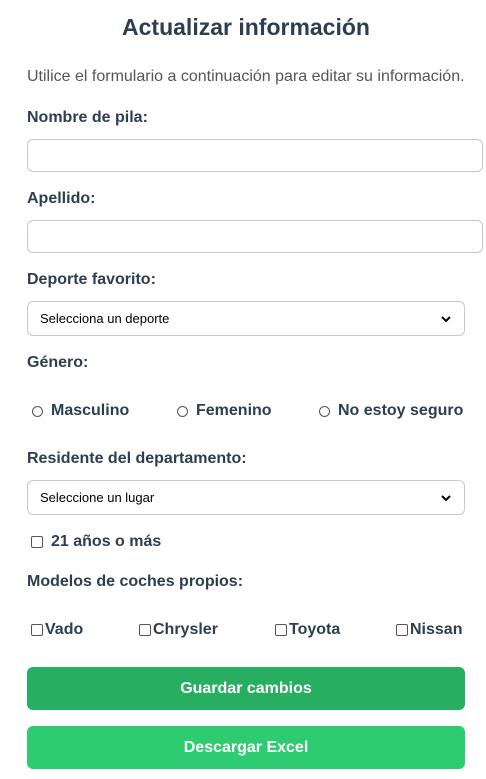 The image size is (486, 779). What do you see at coordinates (246, 497) in the screenshot?
I see `residence-select: Seleccione un lugar` at bounding box center [246, 497].